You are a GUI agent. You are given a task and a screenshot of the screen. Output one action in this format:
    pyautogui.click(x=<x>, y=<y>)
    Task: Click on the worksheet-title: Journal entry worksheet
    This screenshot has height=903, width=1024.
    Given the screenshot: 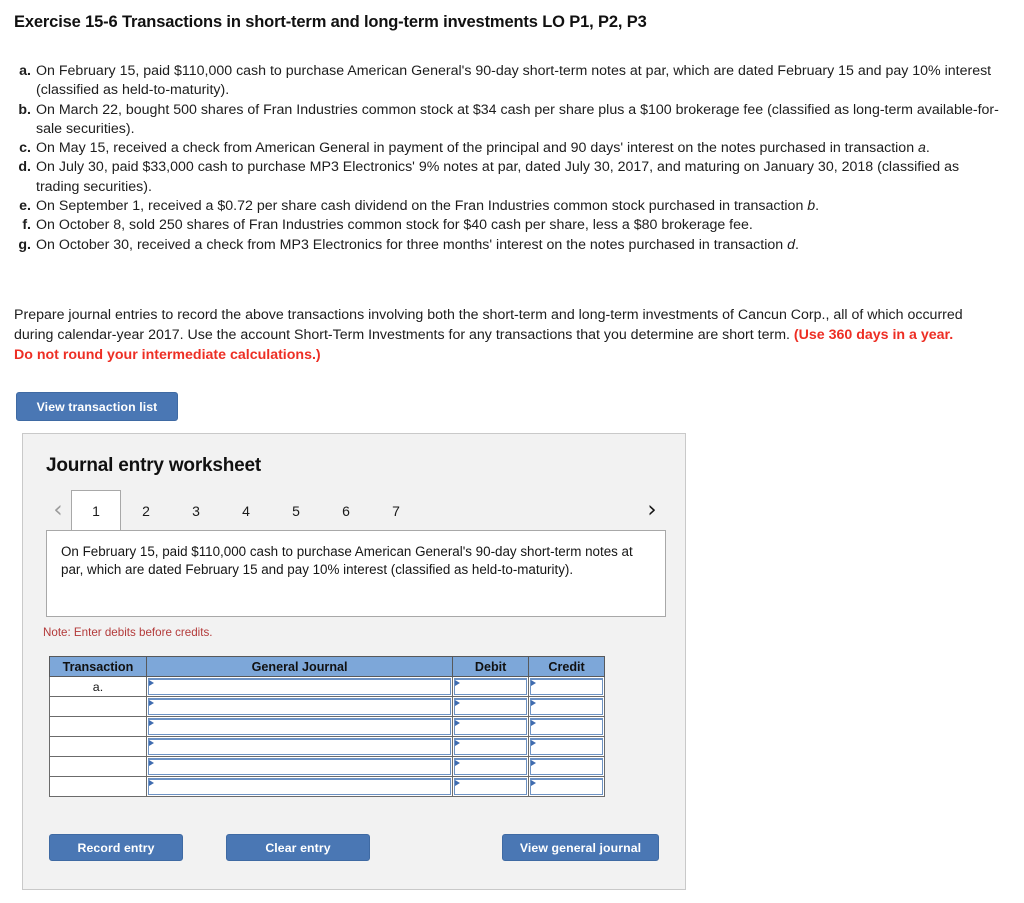 What is the action you would take?
    pyautogui.click(x=154, y=465)
    